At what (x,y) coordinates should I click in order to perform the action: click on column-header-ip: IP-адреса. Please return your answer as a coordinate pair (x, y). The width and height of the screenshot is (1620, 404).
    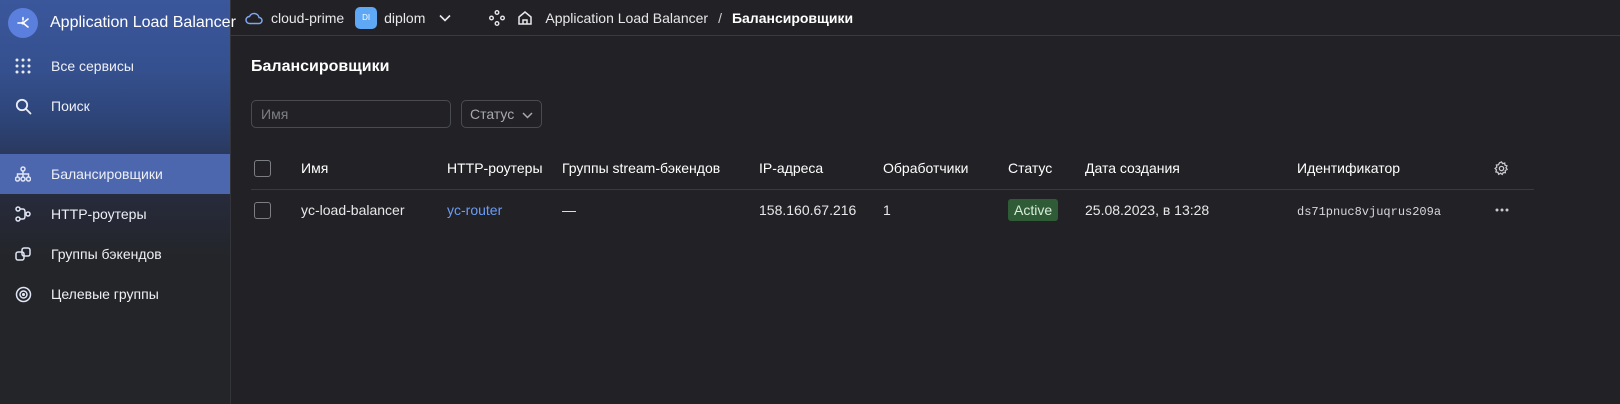
    Looking at the image, I should click on (821, 169).